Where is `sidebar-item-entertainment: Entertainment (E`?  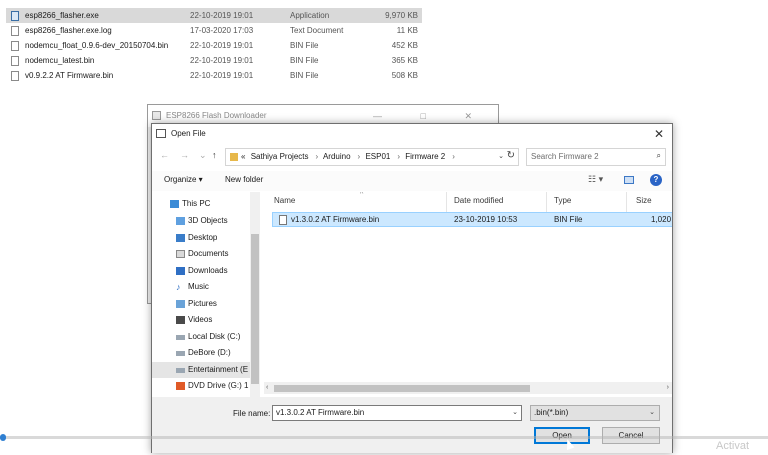 sidebar-item-entertainment: Entertainment (E is located at coordinates (201, 370).